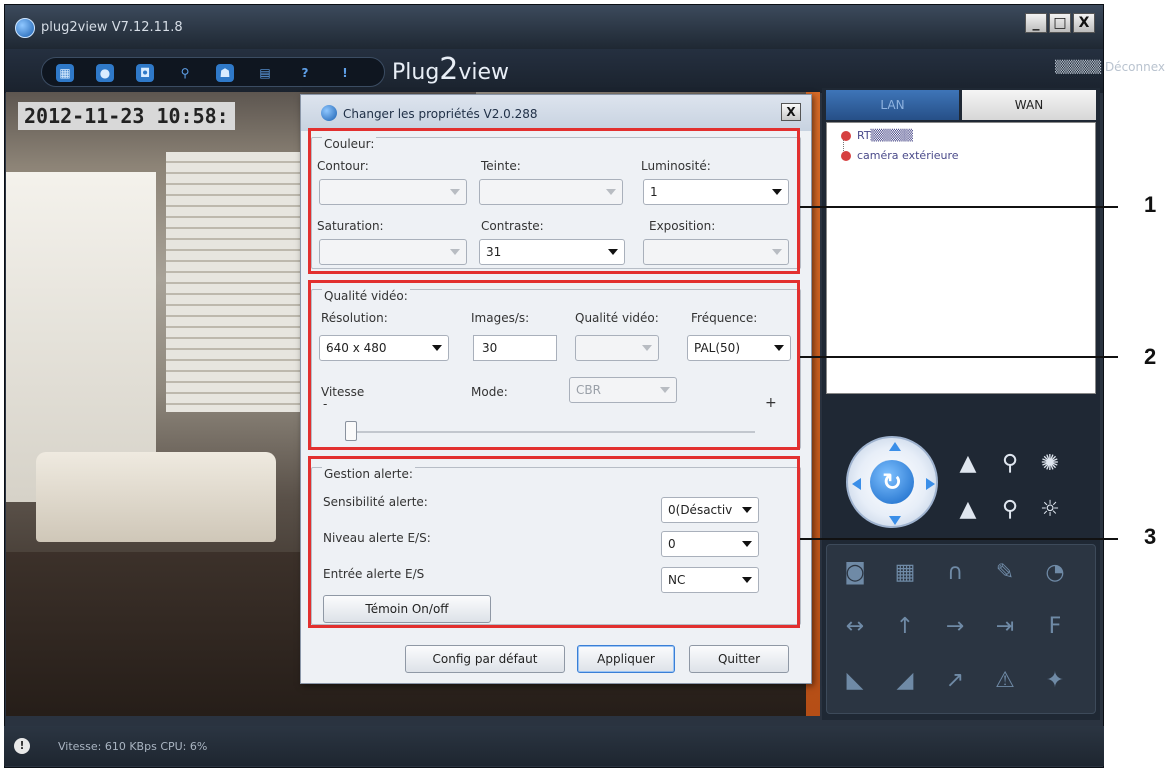  What do you see at coordinates (855, 573) in the screenshot?
I see `photo-icon: ◙` at bounding box center [855, 573].